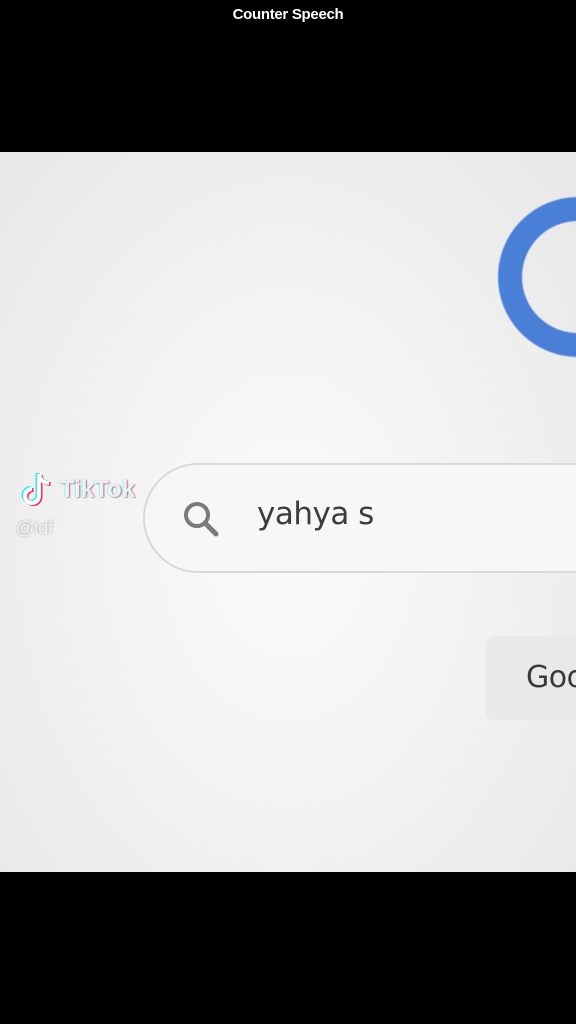  I want to click on tiktok-watermark: TikTok @idf, so click(87, 505).